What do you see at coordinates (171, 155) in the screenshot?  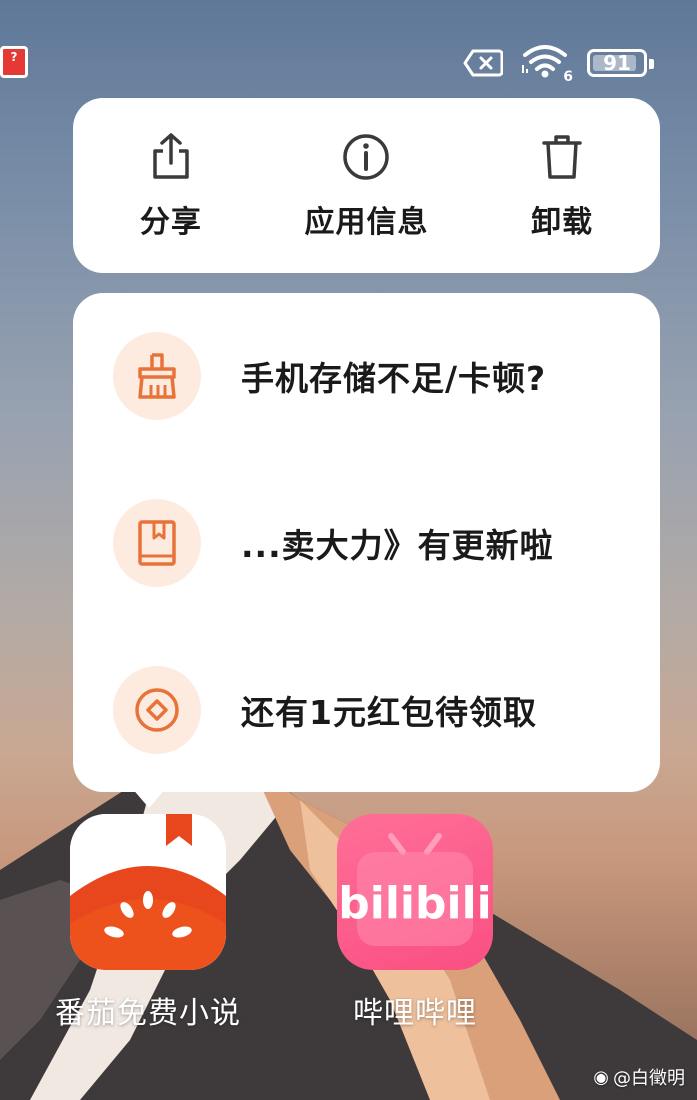 I see `share-icon` at bounding box center [171, 155].